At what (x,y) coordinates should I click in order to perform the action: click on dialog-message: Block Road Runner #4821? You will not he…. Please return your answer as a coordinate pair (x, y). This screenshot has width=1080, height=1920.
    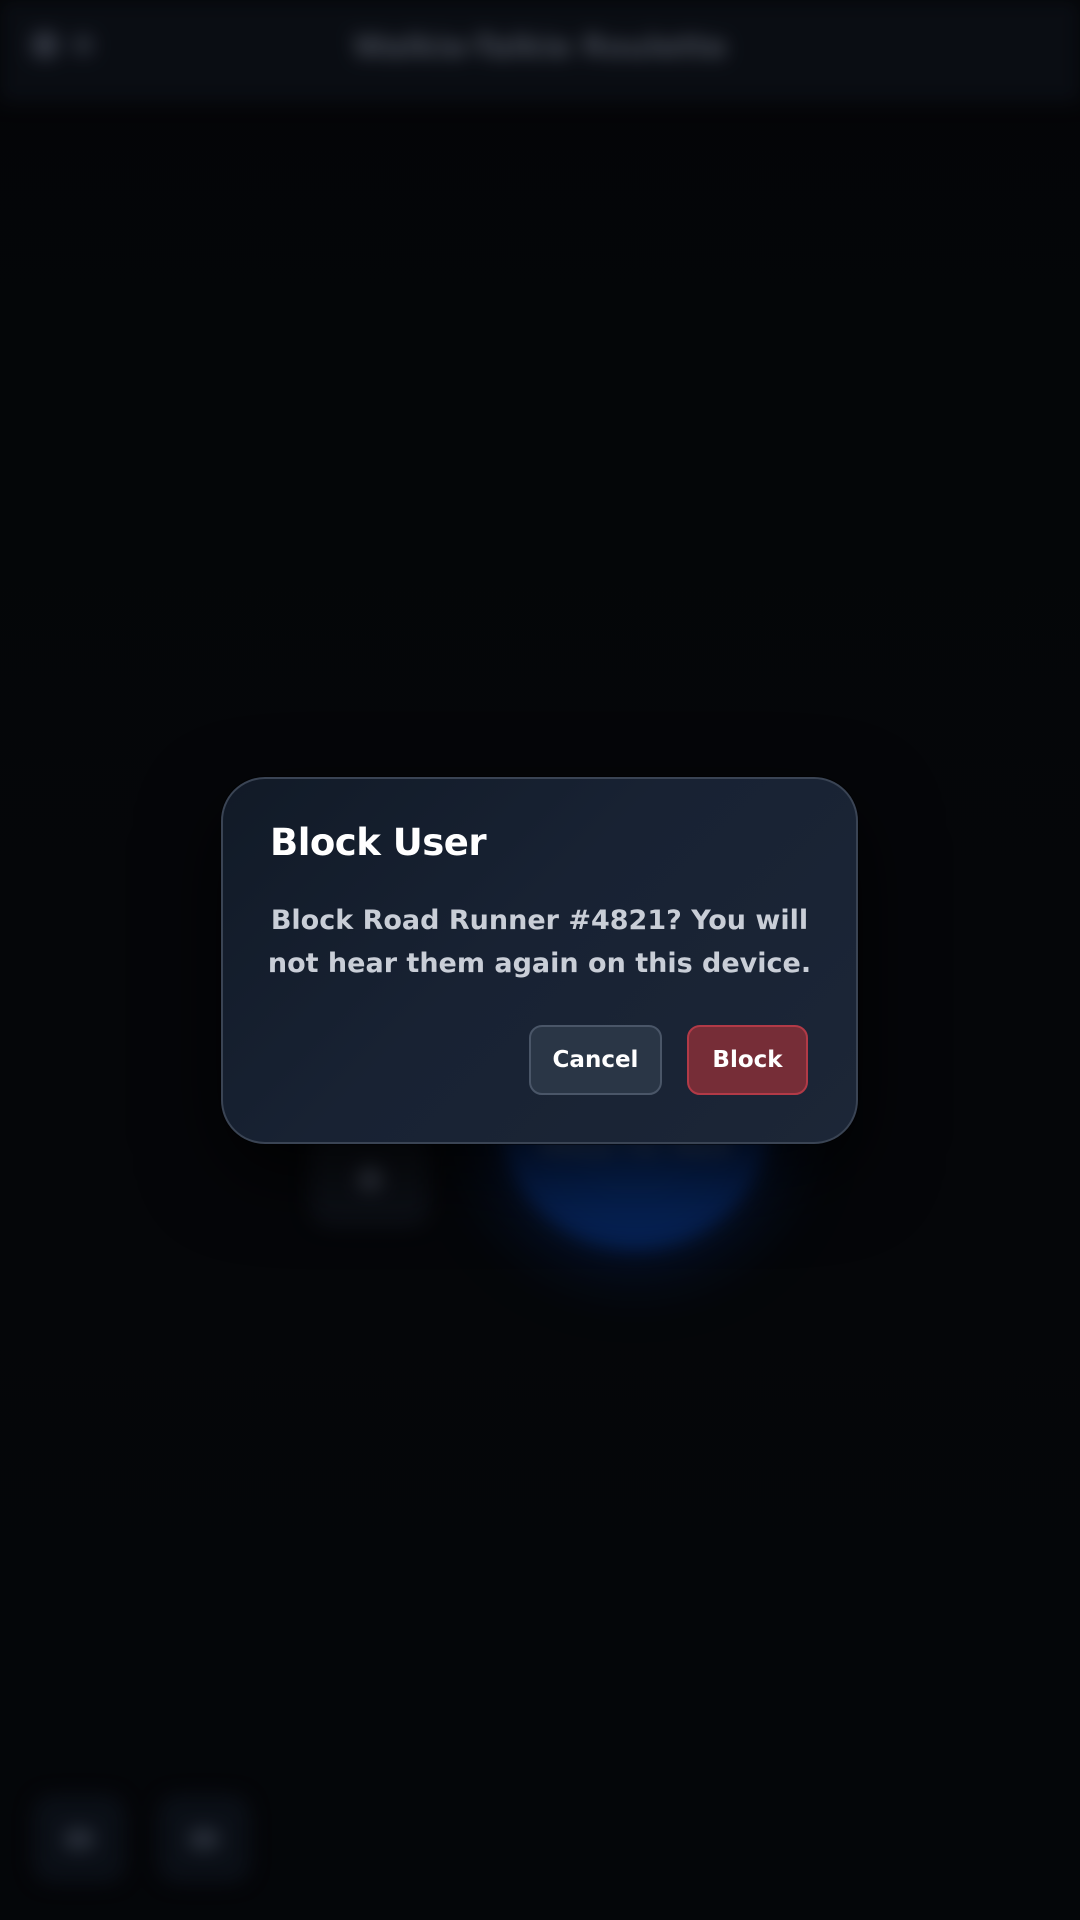
    Looking at the image, I should click on (539, 942).